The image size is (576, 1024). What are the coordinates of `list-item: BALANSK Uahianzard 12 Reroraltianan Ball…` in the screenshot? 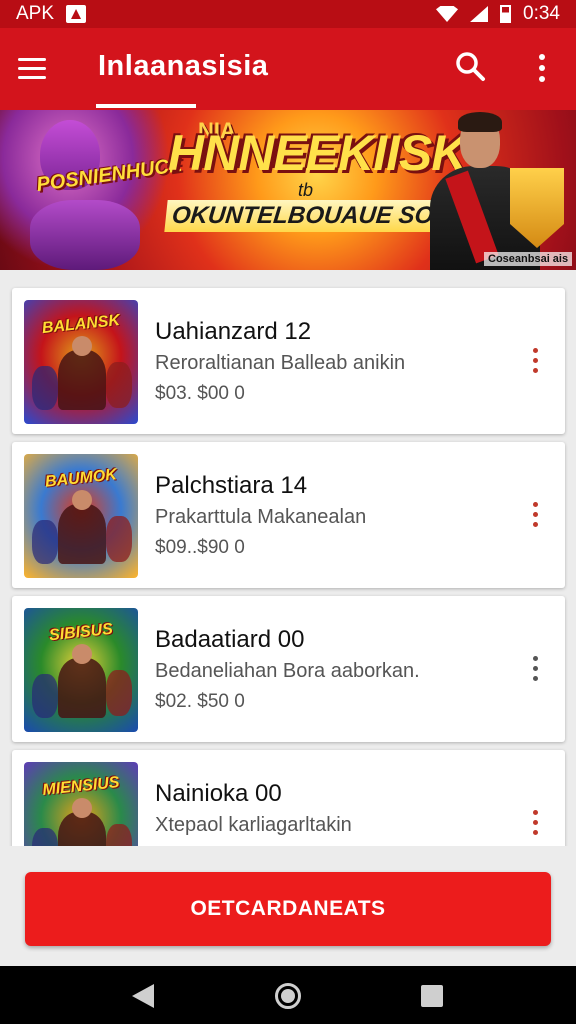 It's located at (288, 361).